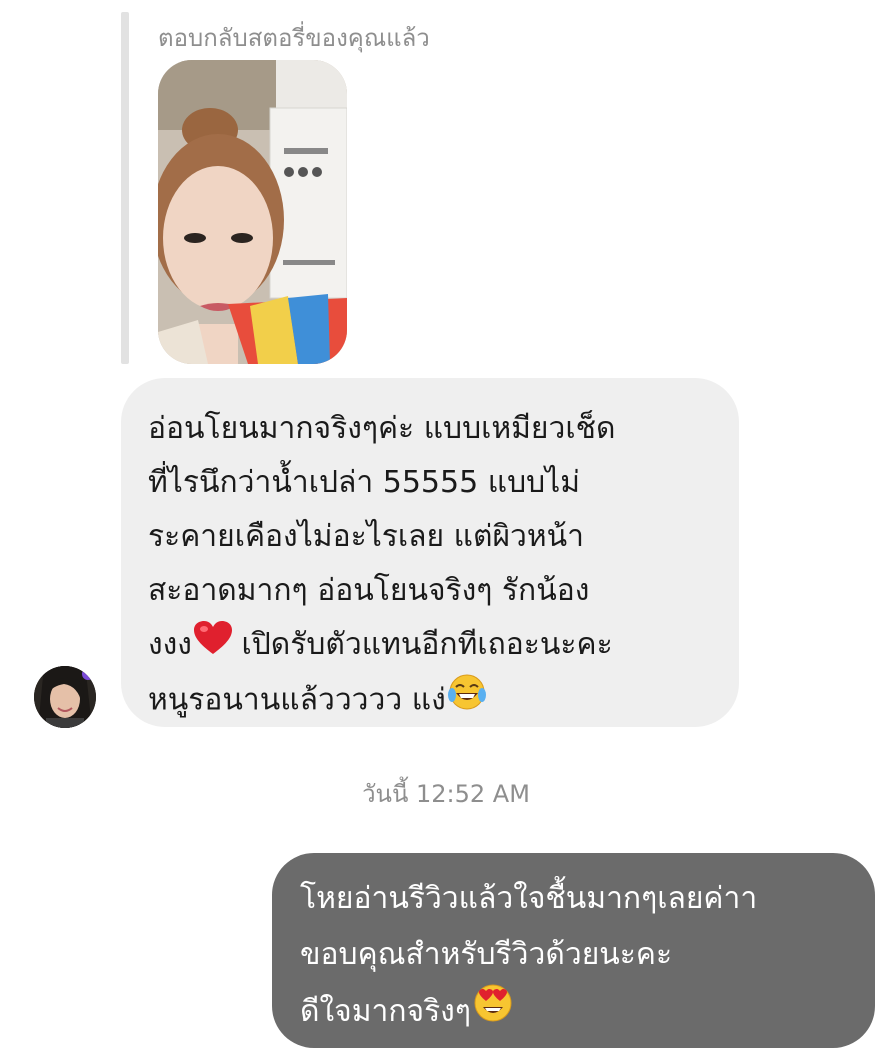  What do you see at coordinates (294, 38) in the screenshot?
I see `reply-story-label: ตอบกลับสตอรี่ของคุณแล้ว` at bounding box center [294, 38].